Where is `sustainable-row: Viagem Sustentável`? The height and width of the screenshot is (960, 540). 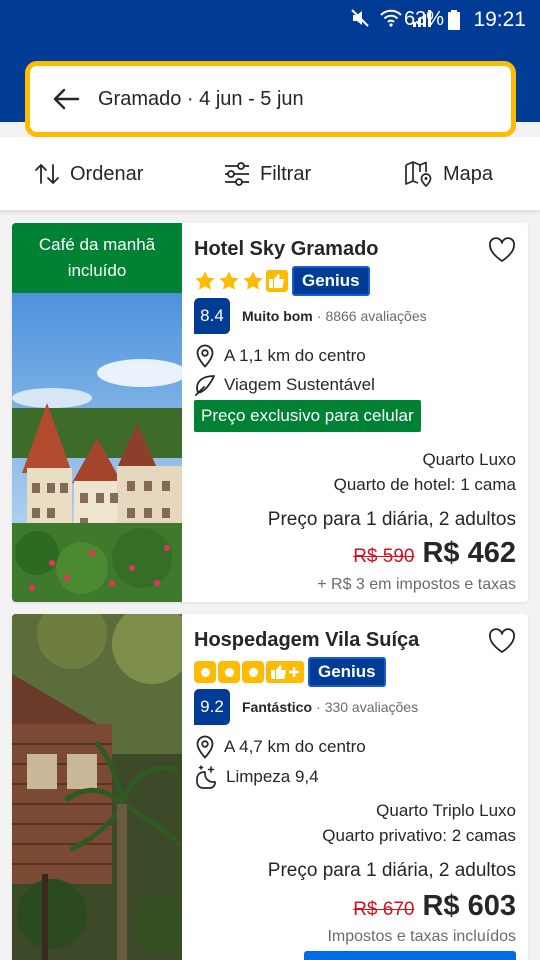
sustainable-row: Viagem Sustentável is located at coordinates (284, 385).